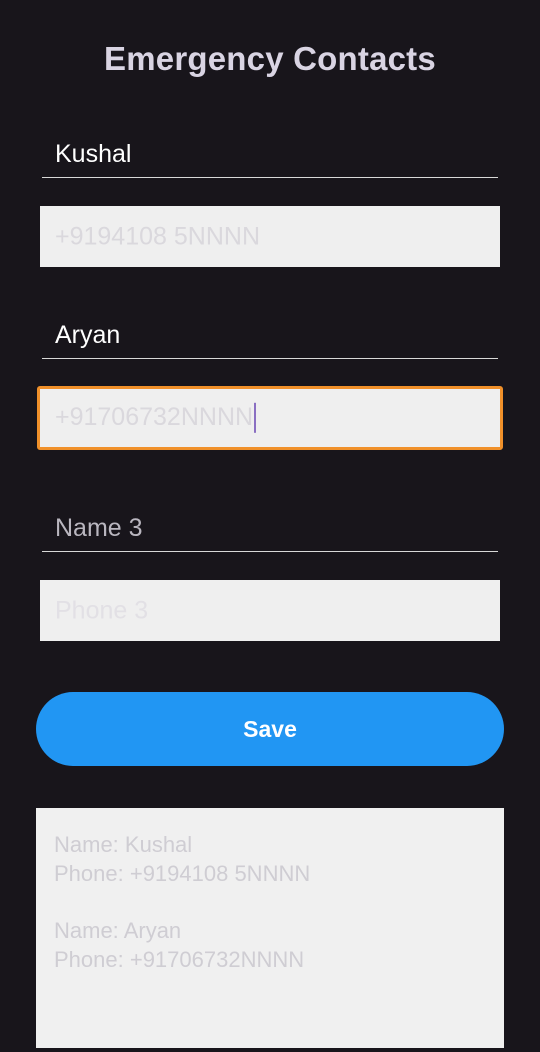 The width and height of the screenshot is (540, 1052). I want to click on summary-name-2: Name: Aryan, so click(118, 930).